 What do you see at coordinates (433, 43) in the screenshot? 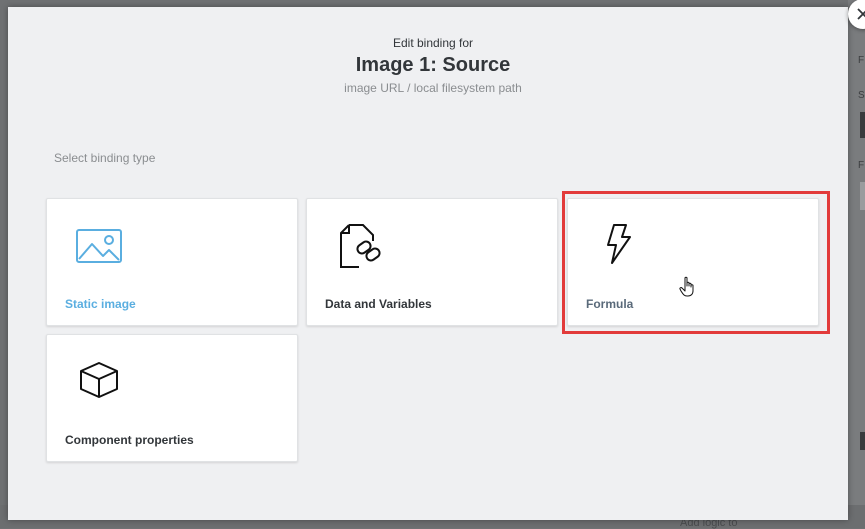
I see `dialog-pretitle: Edit binding for` at bounding box center [433, 43].